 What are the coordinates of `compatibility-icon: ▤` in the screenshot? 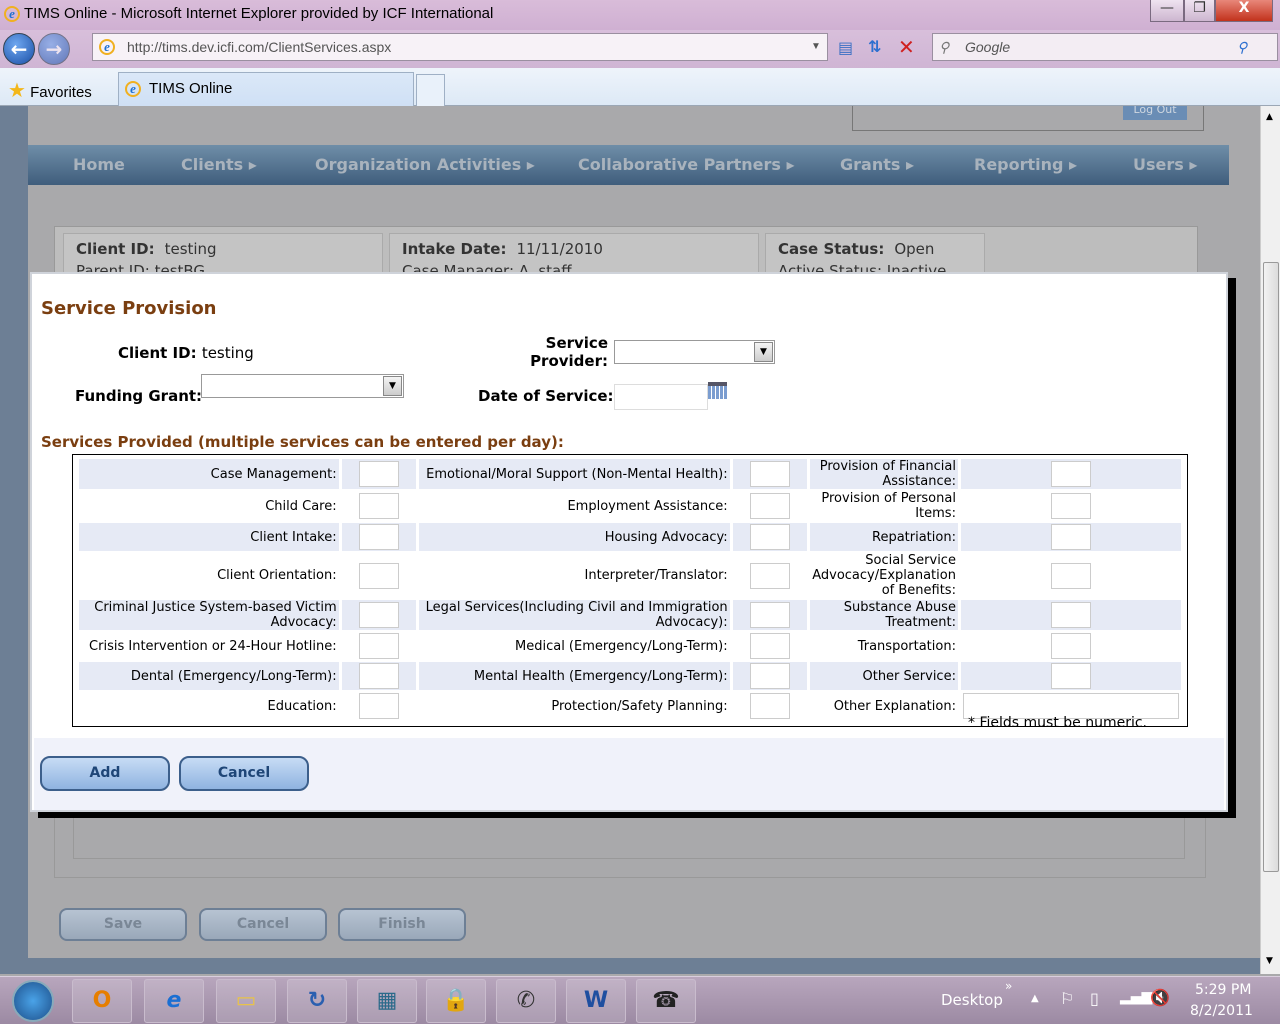 It's located at (845, 47).